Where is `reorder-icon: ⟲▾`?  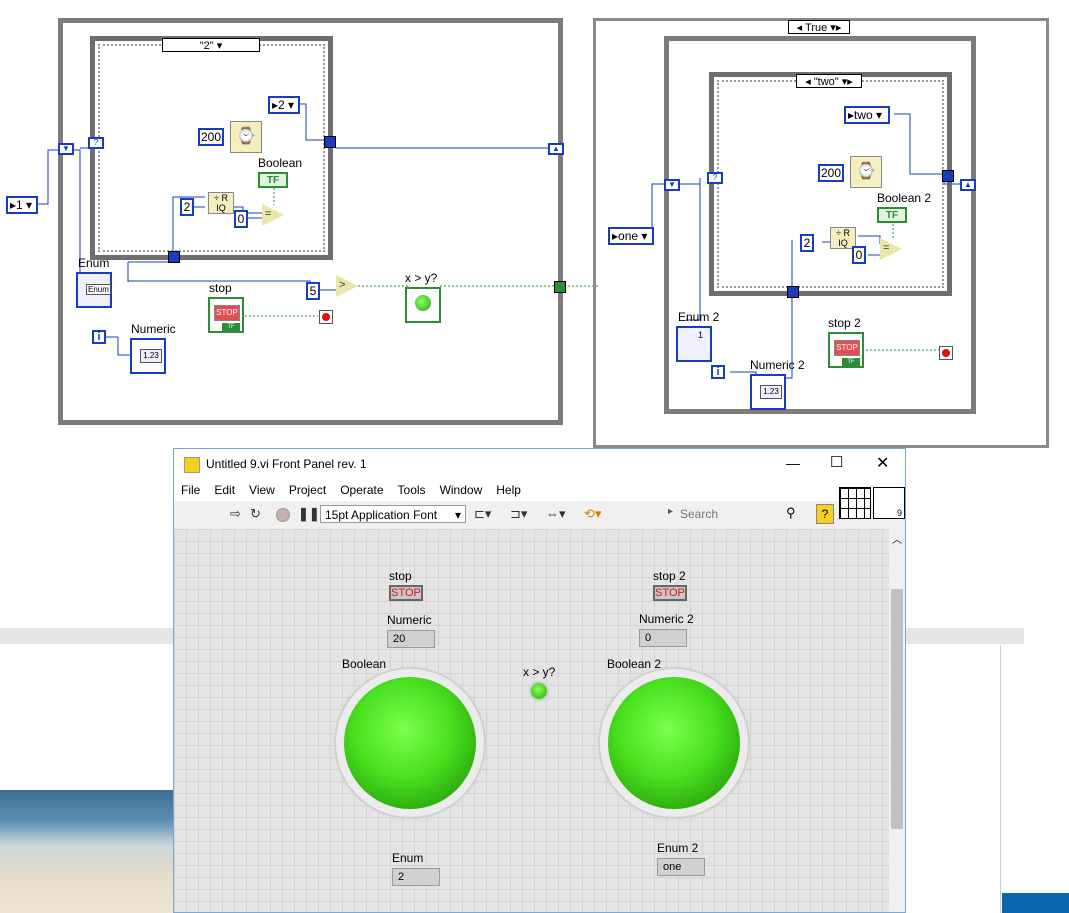 reorder-icon: ⟲▾ is located at coordinates (592, 514).